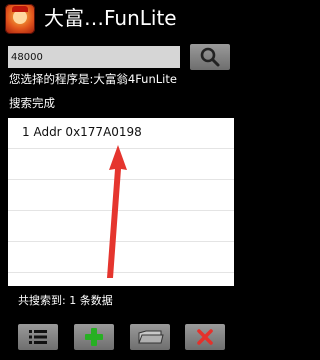  I want to click on title-bar: 大富…FunLite, so click(120, 19).